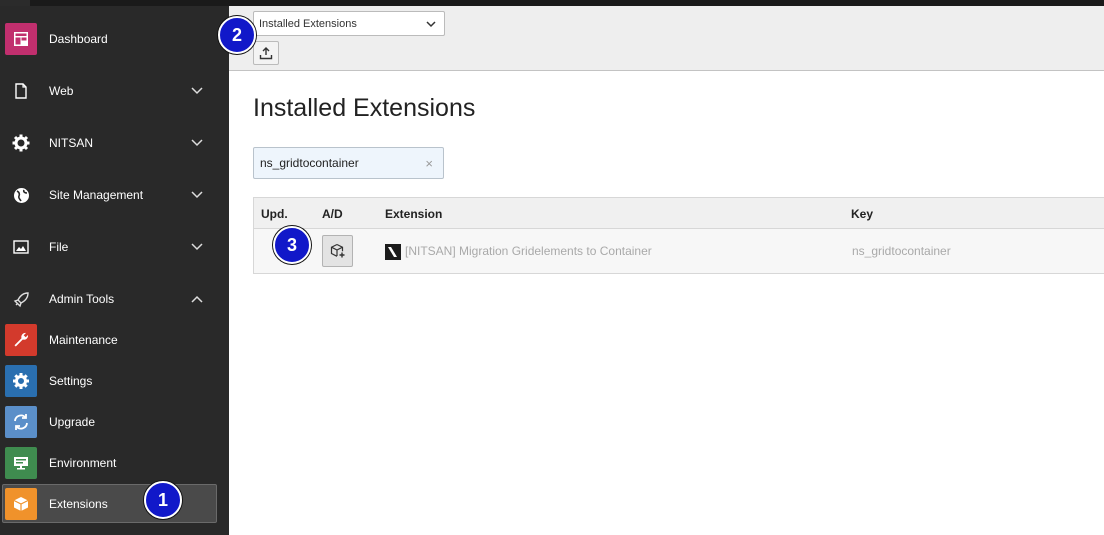 This screenshot has width=1104, height=535. Describe the element at coordinates (901, 251) in the screenshot. I see `extension-key: ns_gridtocontainer` at that location.